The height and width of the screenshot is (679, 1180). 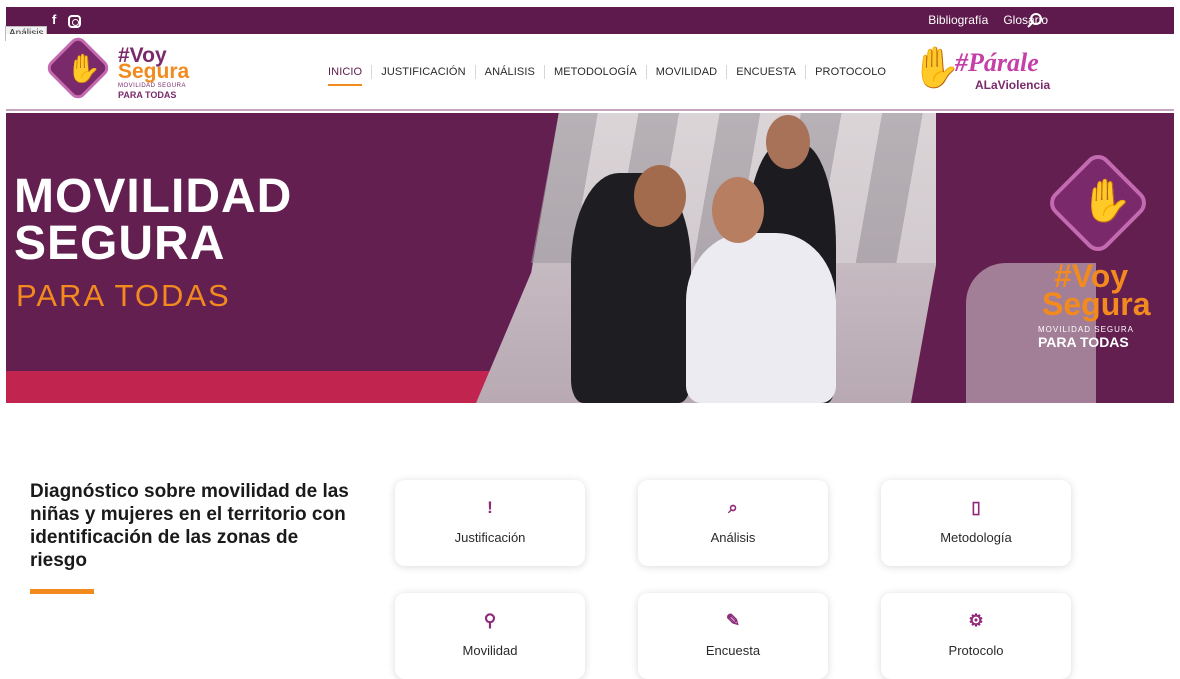 I want to click on hero-logo-para-todas: PARA TODAS, so click(x=1083, y=342).